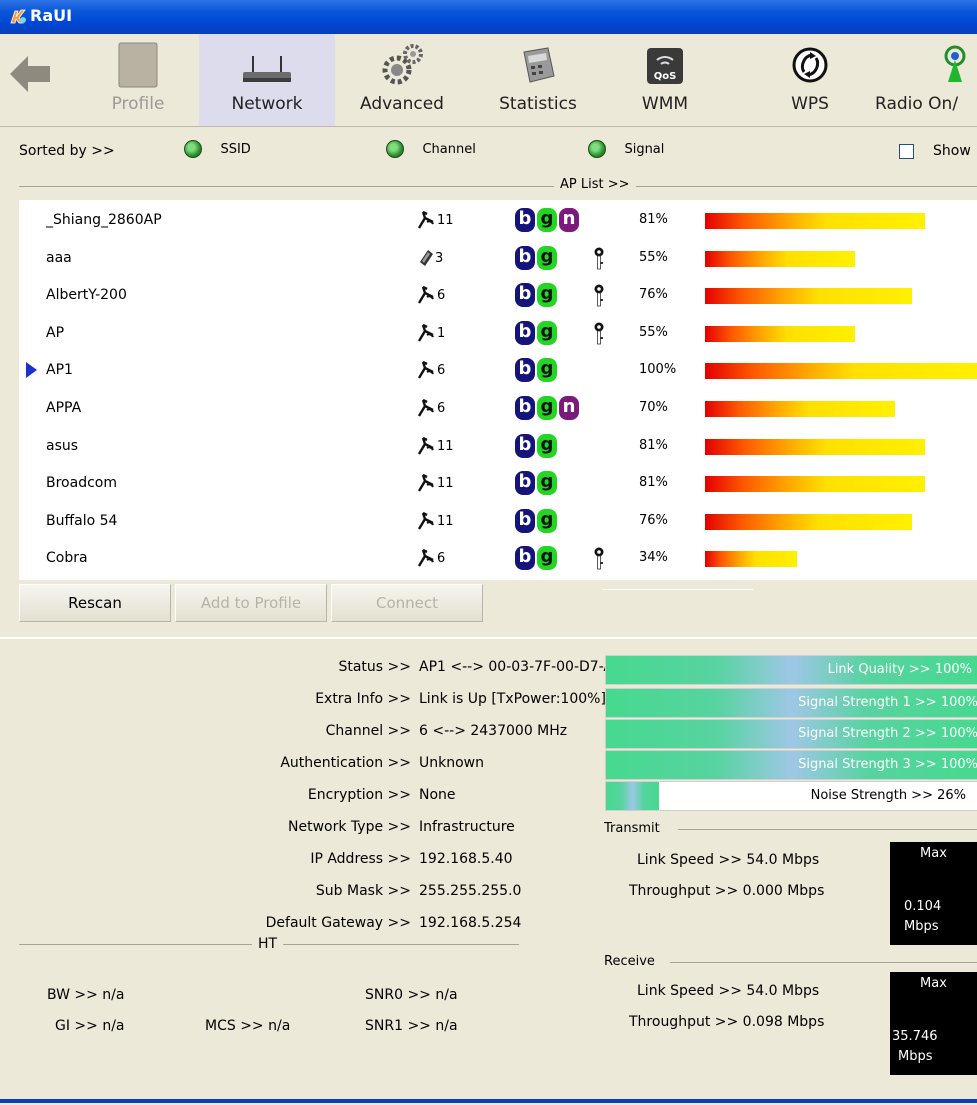 This screenshot has height=1105, width=977. Describe the element at coordinates (915, 1056) in the screenshot. I see `receive-graph-unit: Mbps` at that location.